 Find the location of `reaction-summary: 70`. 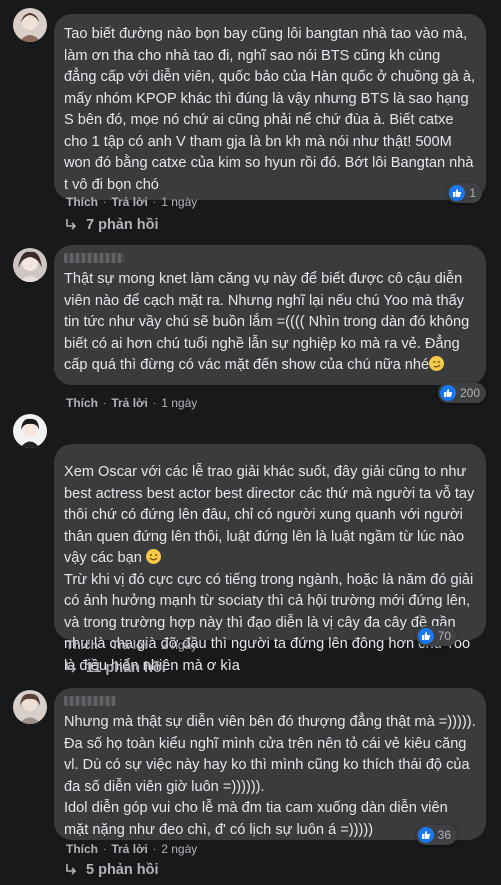

reaction-summary: 70 is located at coordinates (436, 636).